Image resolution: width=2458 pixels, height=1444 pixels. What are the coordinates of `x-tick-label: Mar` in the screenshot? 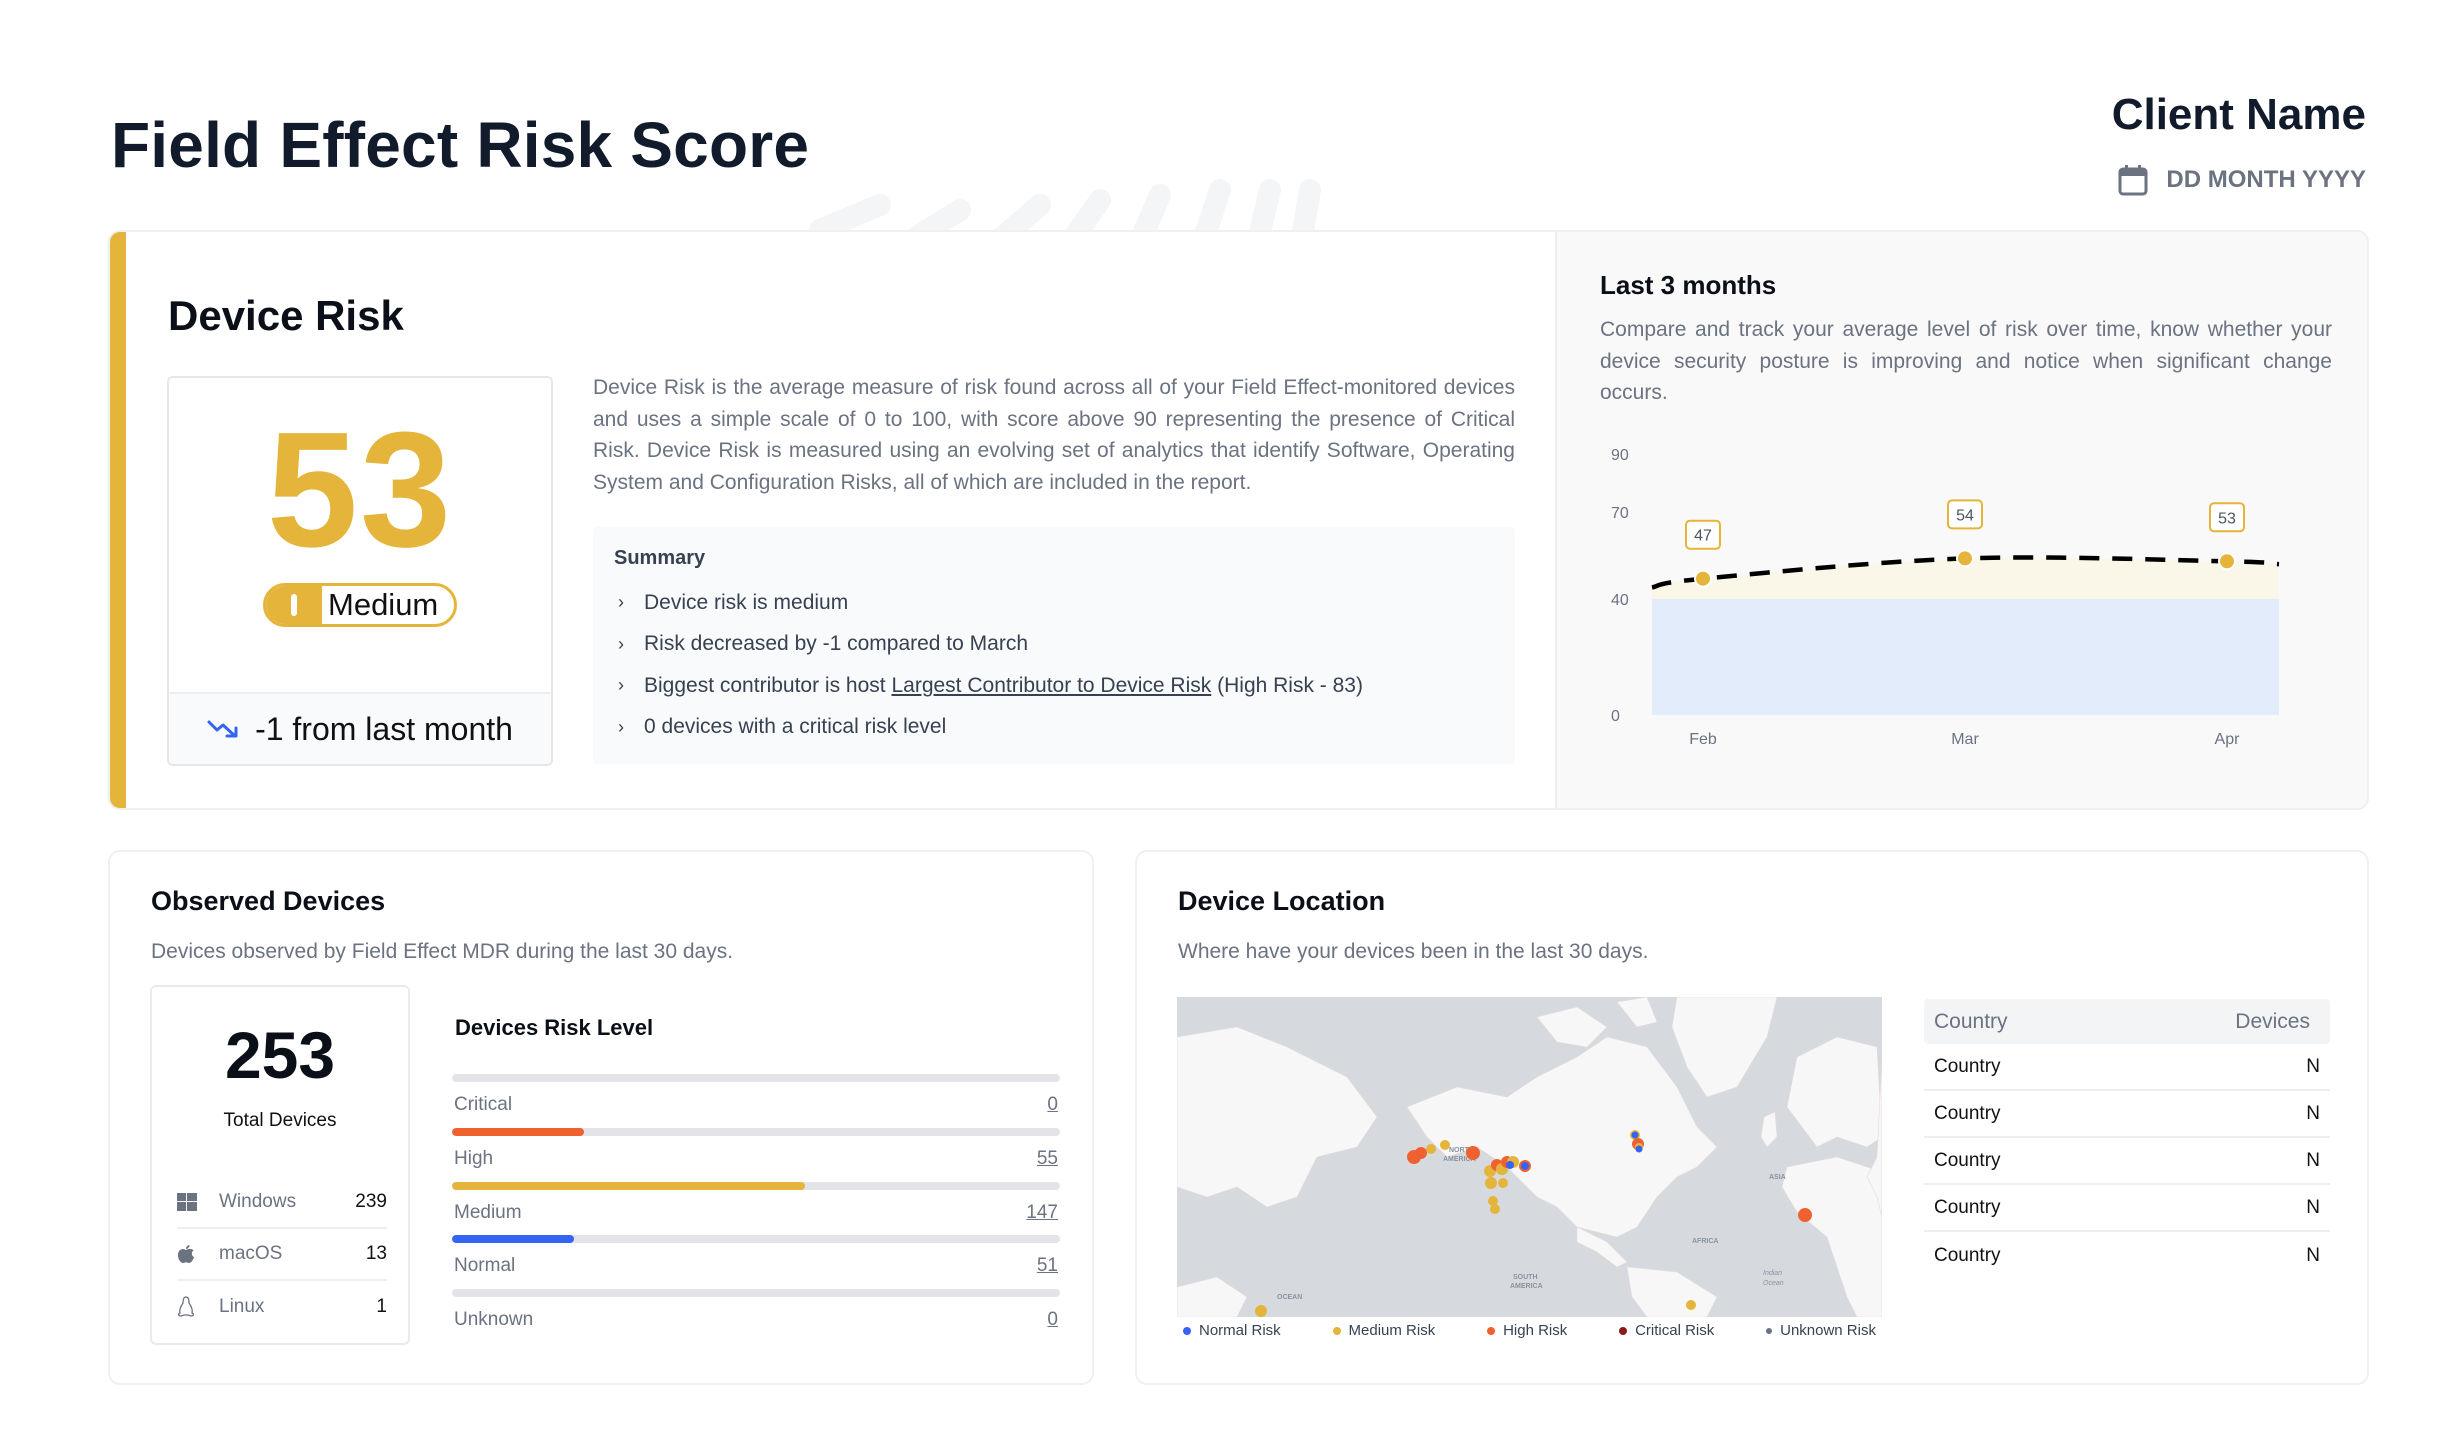 It's located at (1965, 739).